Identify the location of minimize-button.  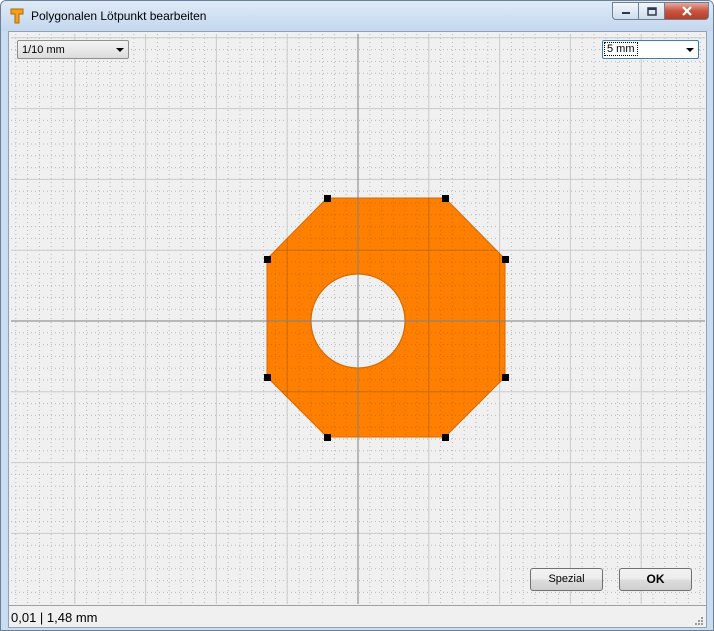
(625, 11).